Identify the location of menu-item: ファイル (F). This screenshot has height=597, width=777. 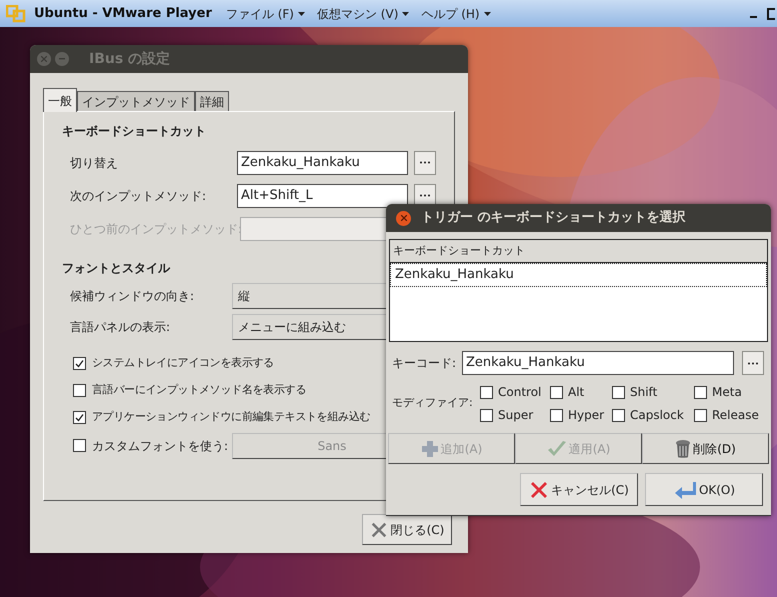
(265, 13).